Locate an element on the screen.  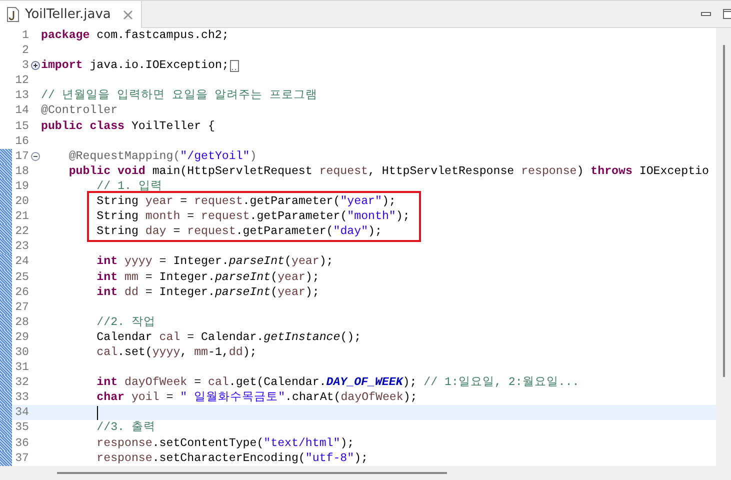
line-number: 33 is located at coordinates (21, 398).